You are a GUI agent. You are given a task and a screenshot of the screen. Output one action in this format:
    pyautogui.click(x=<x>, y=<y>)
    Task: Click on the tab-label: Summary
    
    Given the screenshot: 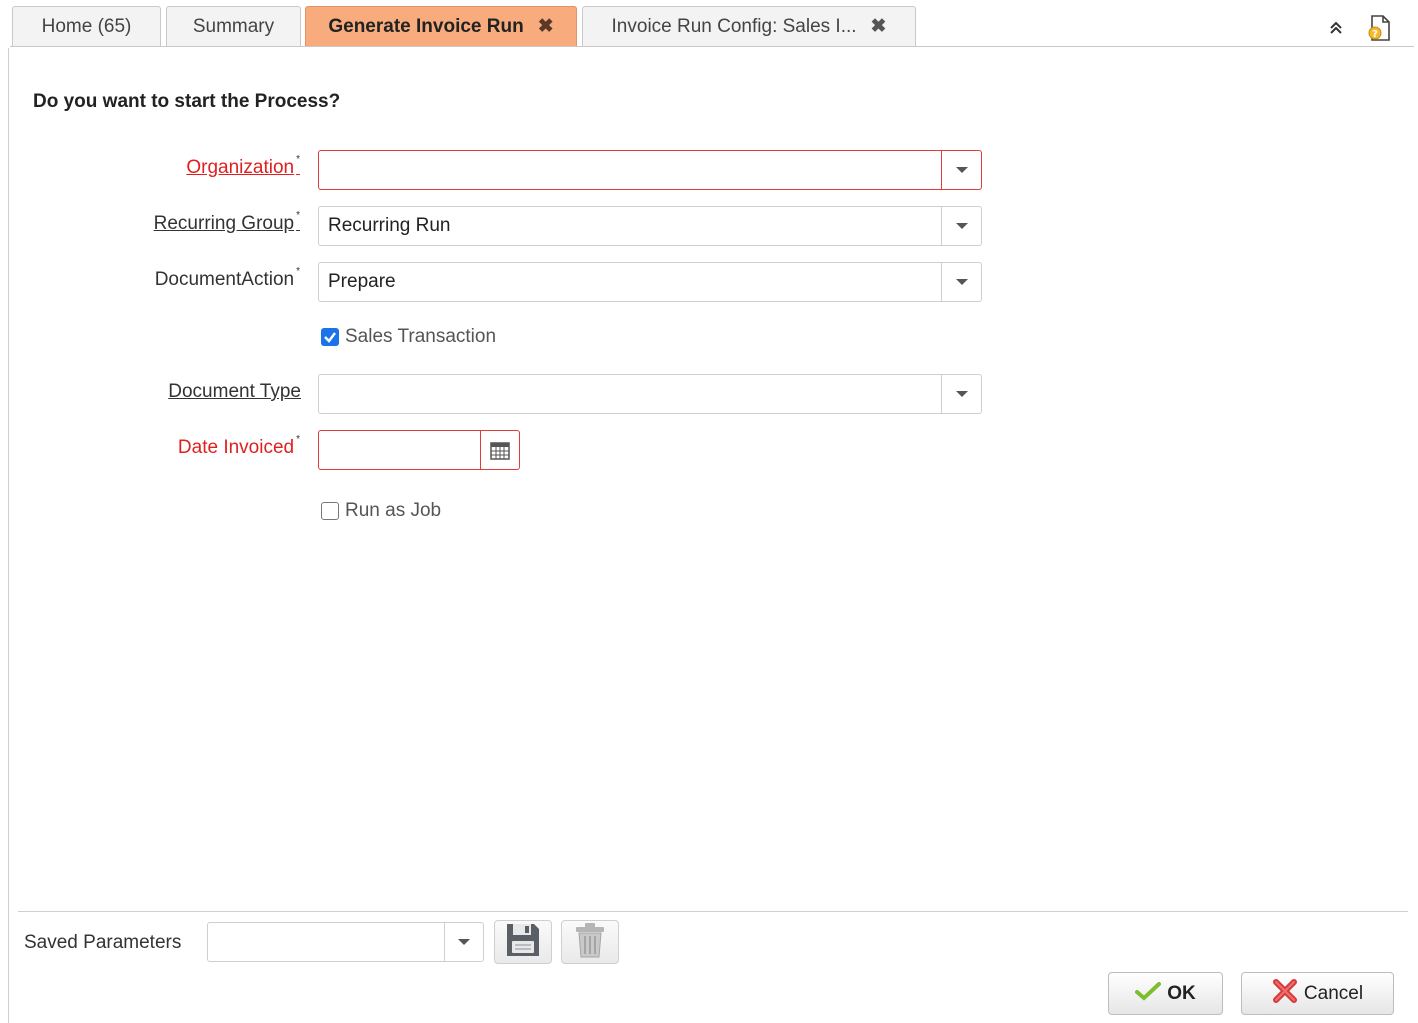 What is the action you would take?
    pyautogui.click(x=233, y=26)
    